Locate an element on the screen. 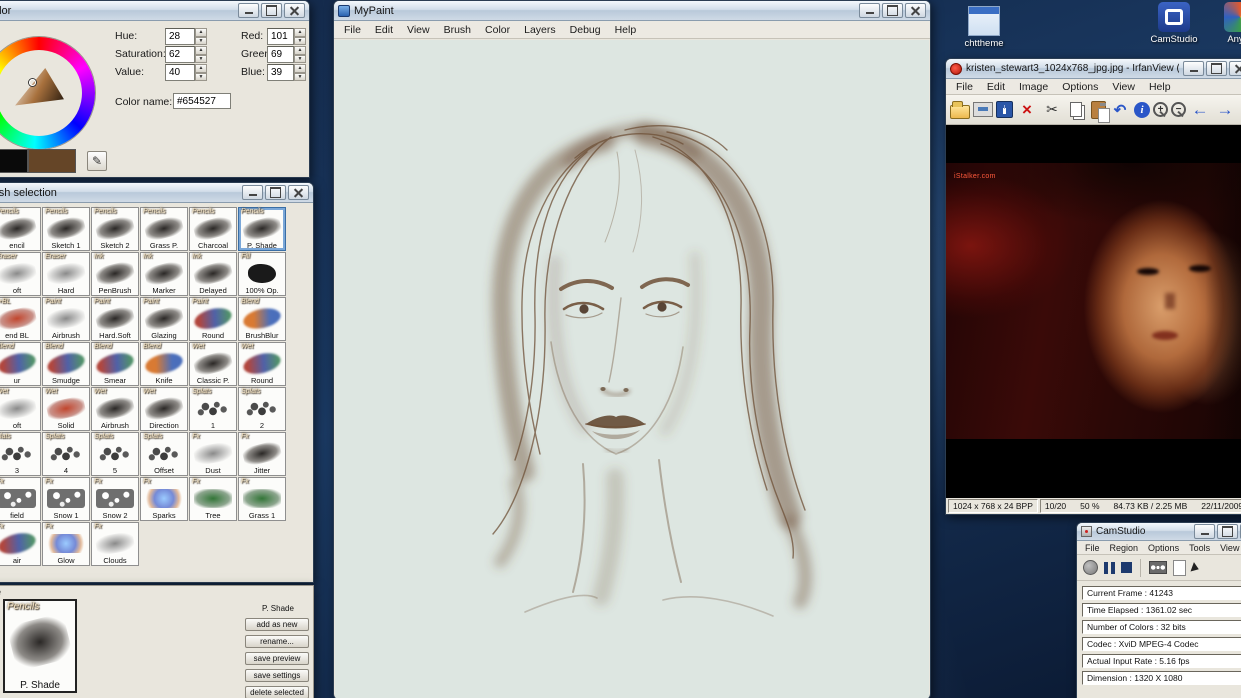 This screenshot has width=1241, height=698. copy-icon is located at coordinates (1077, 110).